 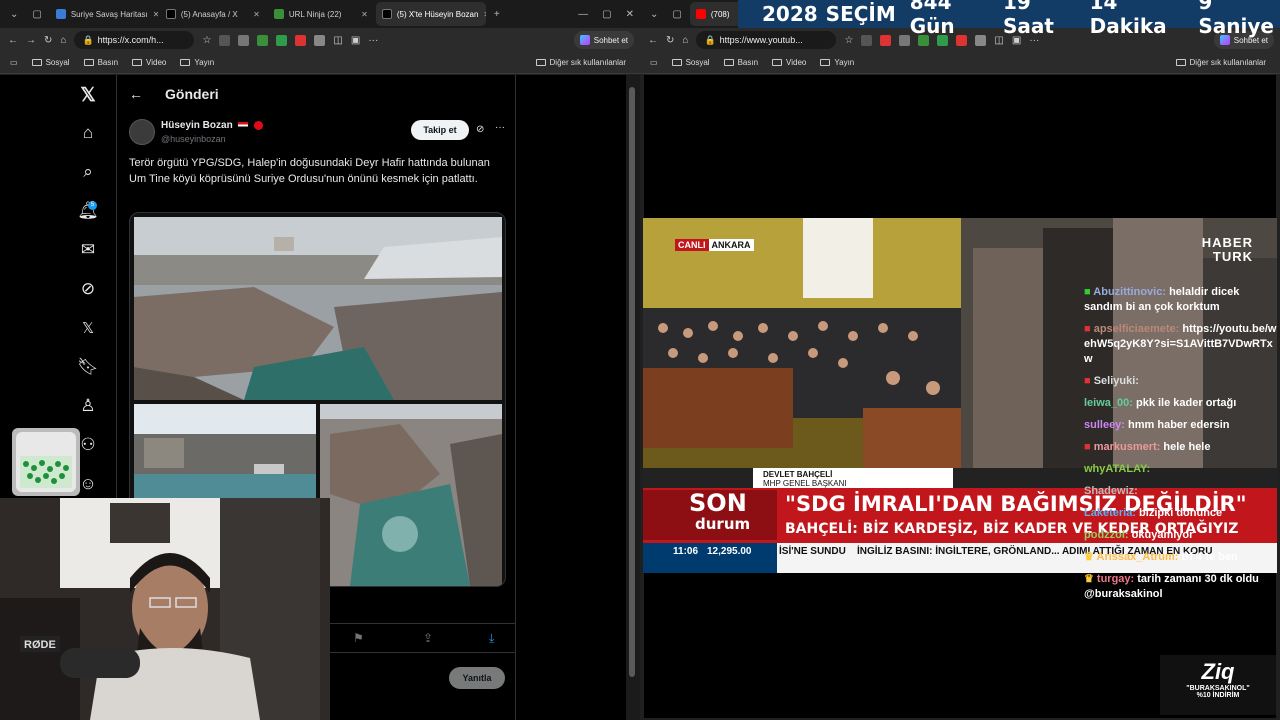 I want to click on author-handle: @huseyinbozan, so click(x=193, y=139).